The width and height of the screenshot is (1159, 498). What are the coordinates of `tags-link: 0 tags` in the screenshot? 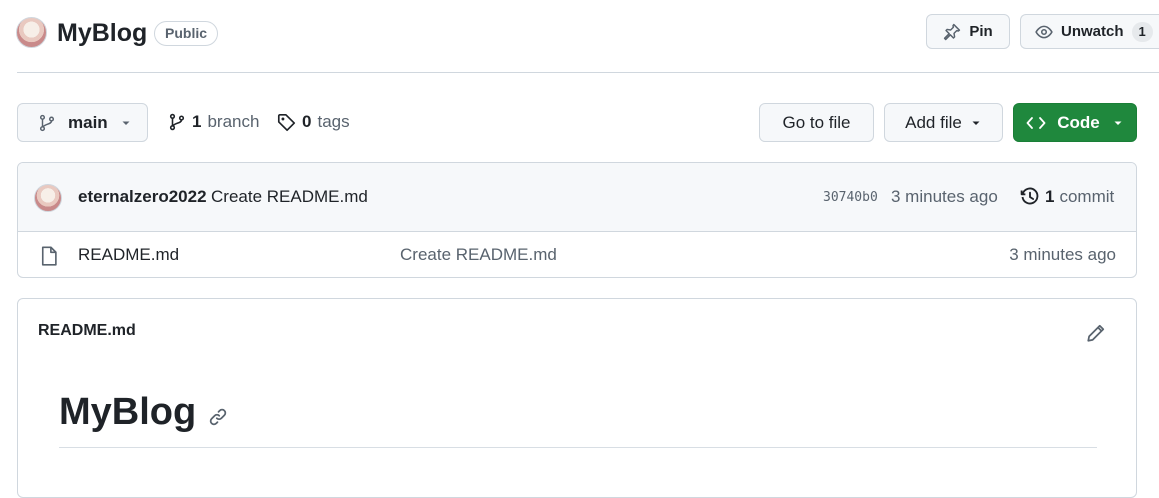 It's located at (313, 122).